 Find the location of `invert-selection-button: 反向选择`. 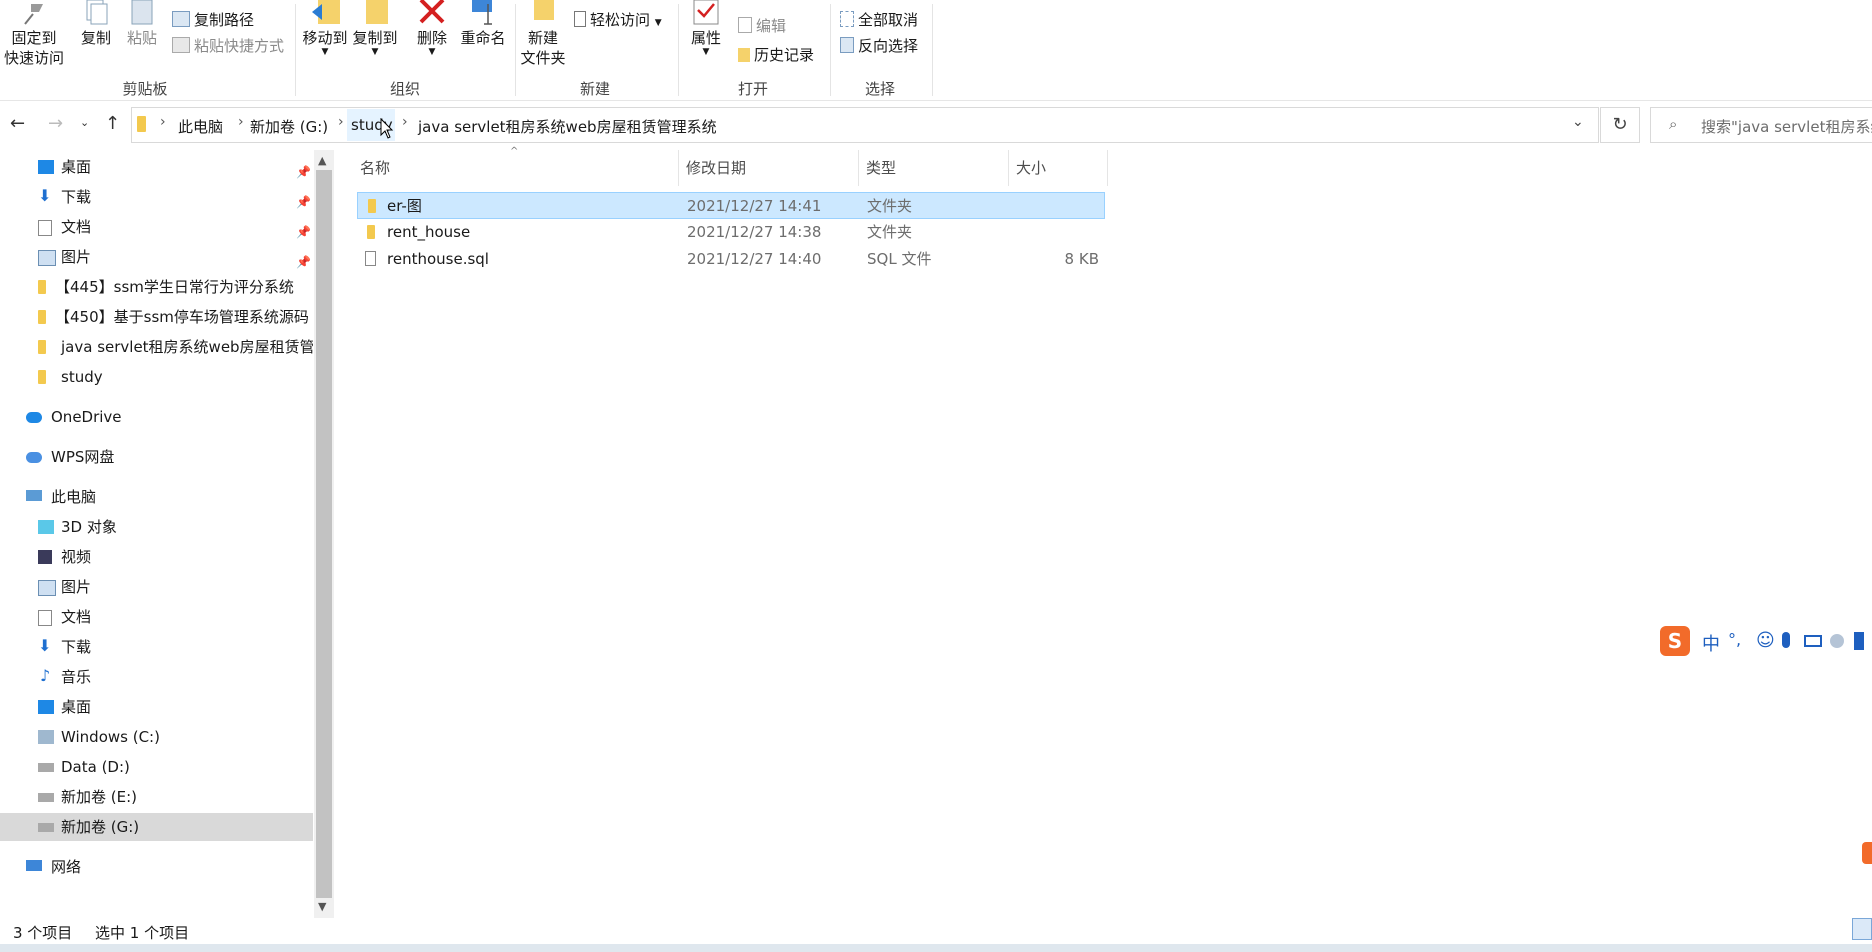

invert-selection-button: 反向选择 is located at coordinates (879, 46).